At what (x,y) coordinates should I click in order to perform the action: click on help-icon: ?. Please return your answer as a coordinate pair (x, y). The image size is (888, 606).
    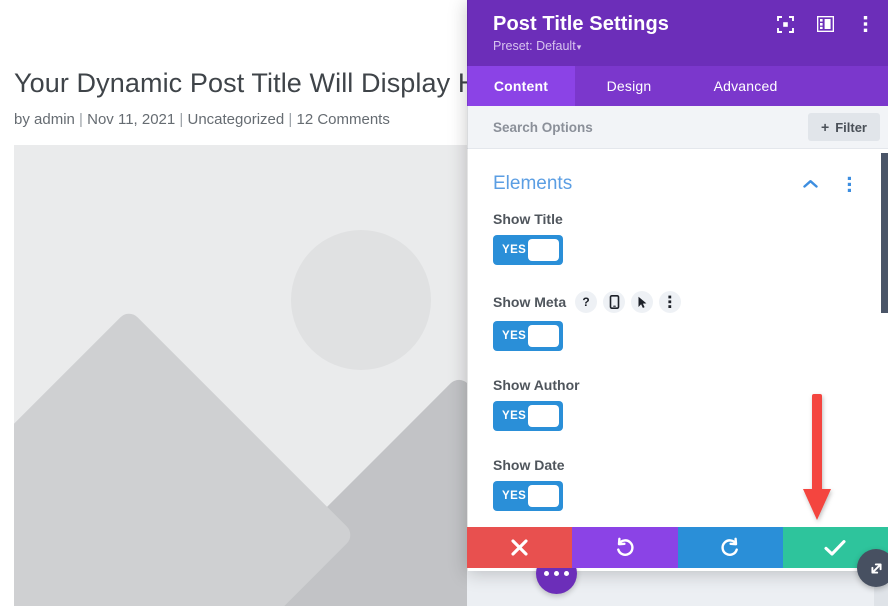
    Looking at the image, I should click on (586, 302).